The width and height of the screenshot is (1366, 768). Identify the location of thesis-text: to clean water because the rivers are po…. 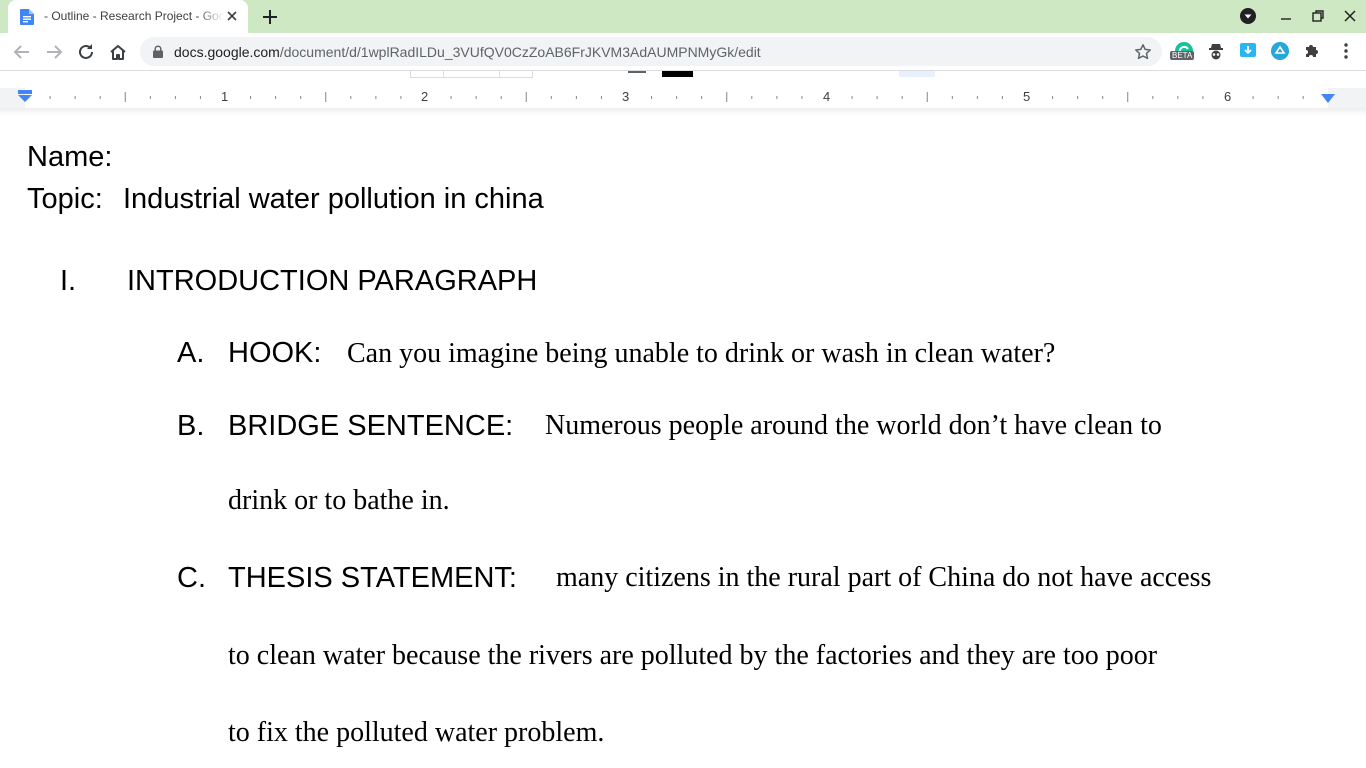
(692, 656).